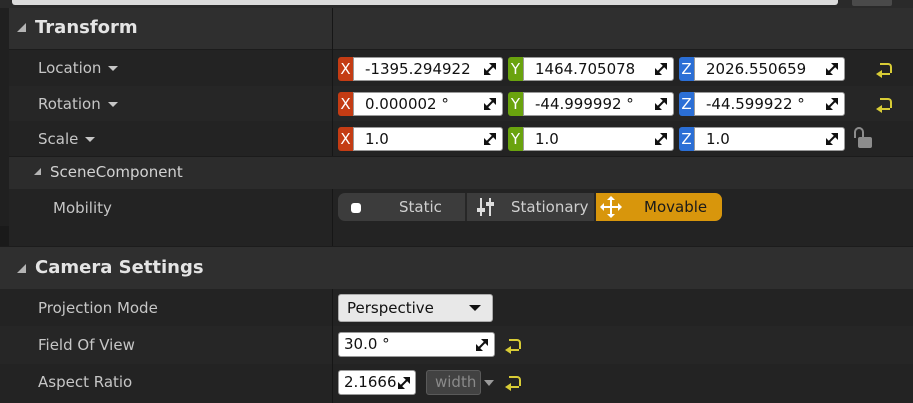  I want to click on section-title: Camera Settings, so click(119, 267).